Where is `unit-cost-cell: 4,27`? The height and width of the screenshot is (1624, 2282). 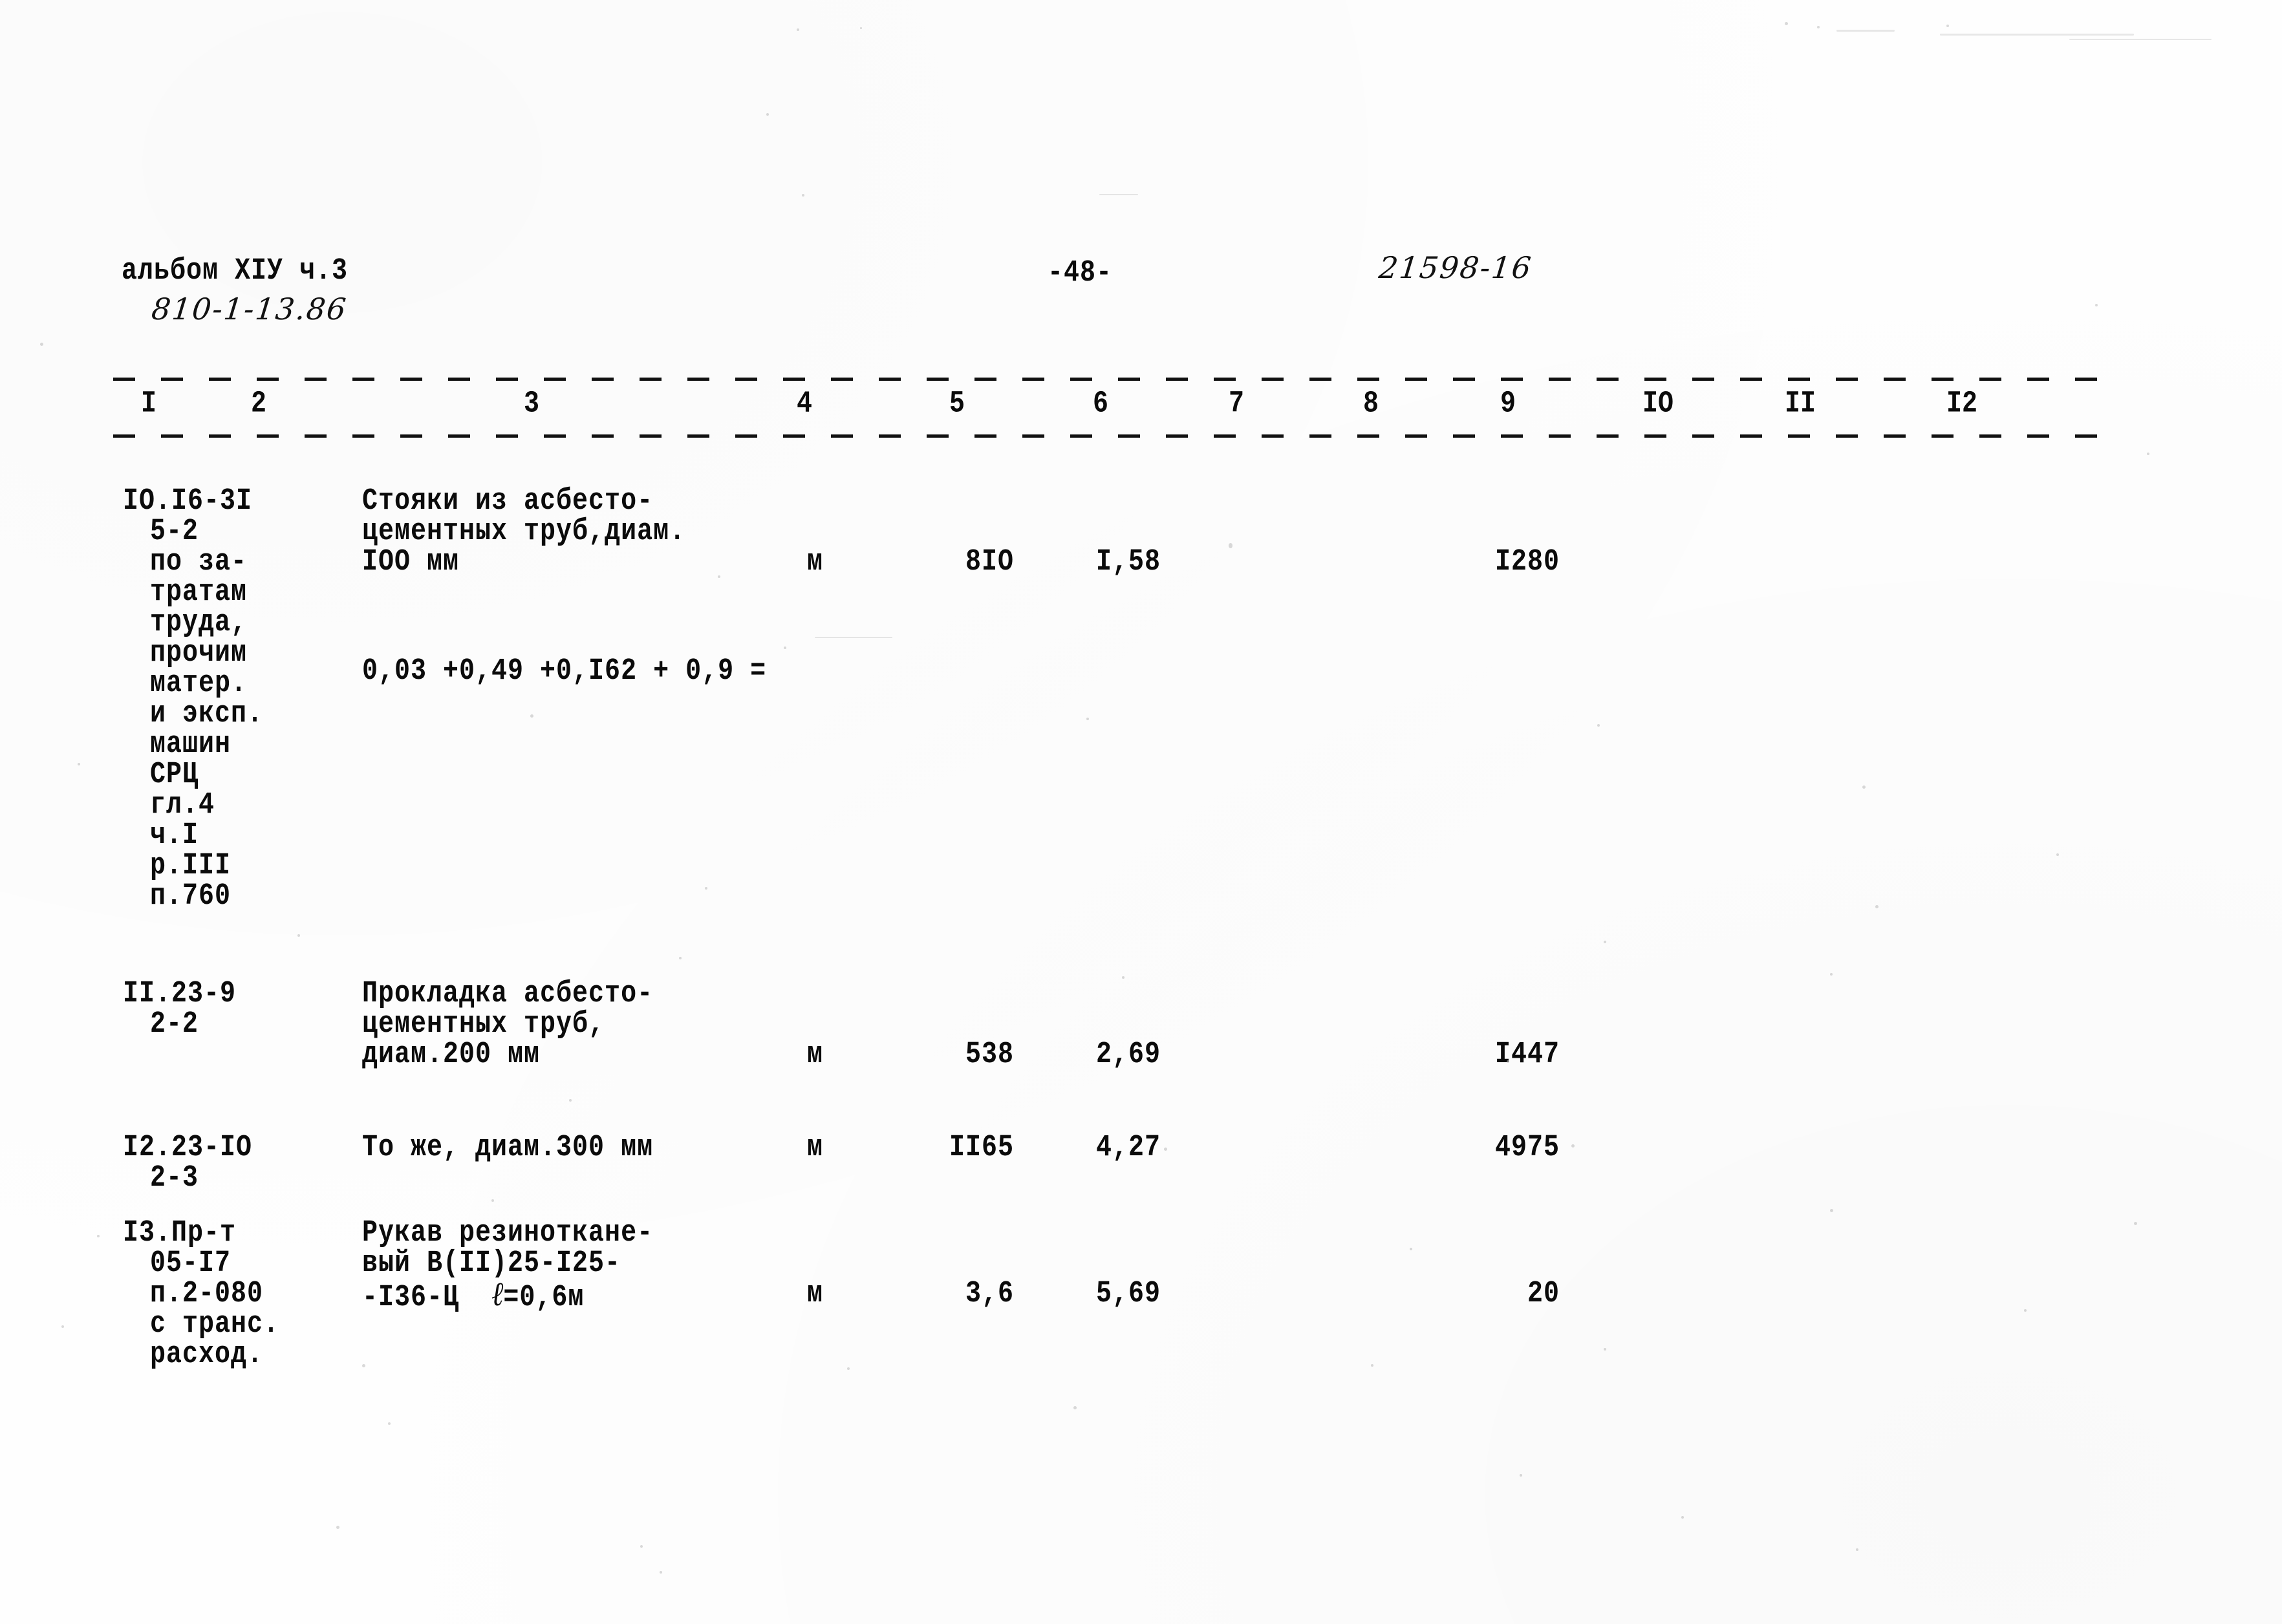
unit-cost-cell: 4,27 is located at coordinates (1128, 1148).